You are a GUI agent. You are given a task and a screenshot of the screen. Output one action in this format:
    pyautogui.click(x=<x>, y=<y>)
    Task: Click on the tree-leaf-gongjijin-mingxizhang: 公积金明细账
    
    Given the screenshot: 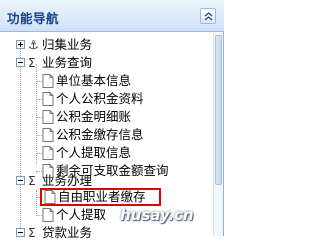 What is the action you would take?
    pyautogui.click(x=105, y=117)
    